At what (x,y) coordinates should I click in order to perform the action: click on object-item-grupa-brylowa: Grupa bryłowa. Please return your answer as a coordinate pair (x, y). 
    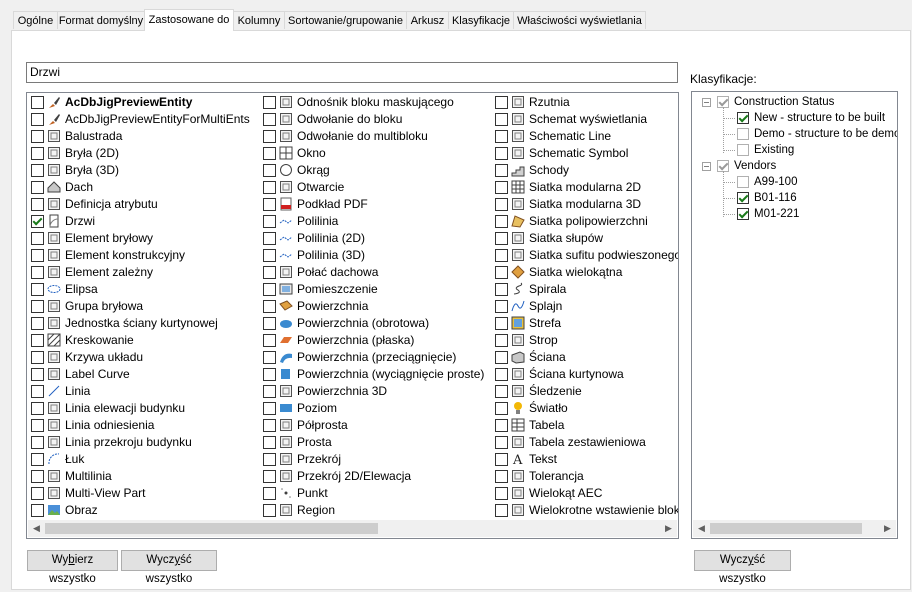
    Looking at the image, I should click on (143, 306).